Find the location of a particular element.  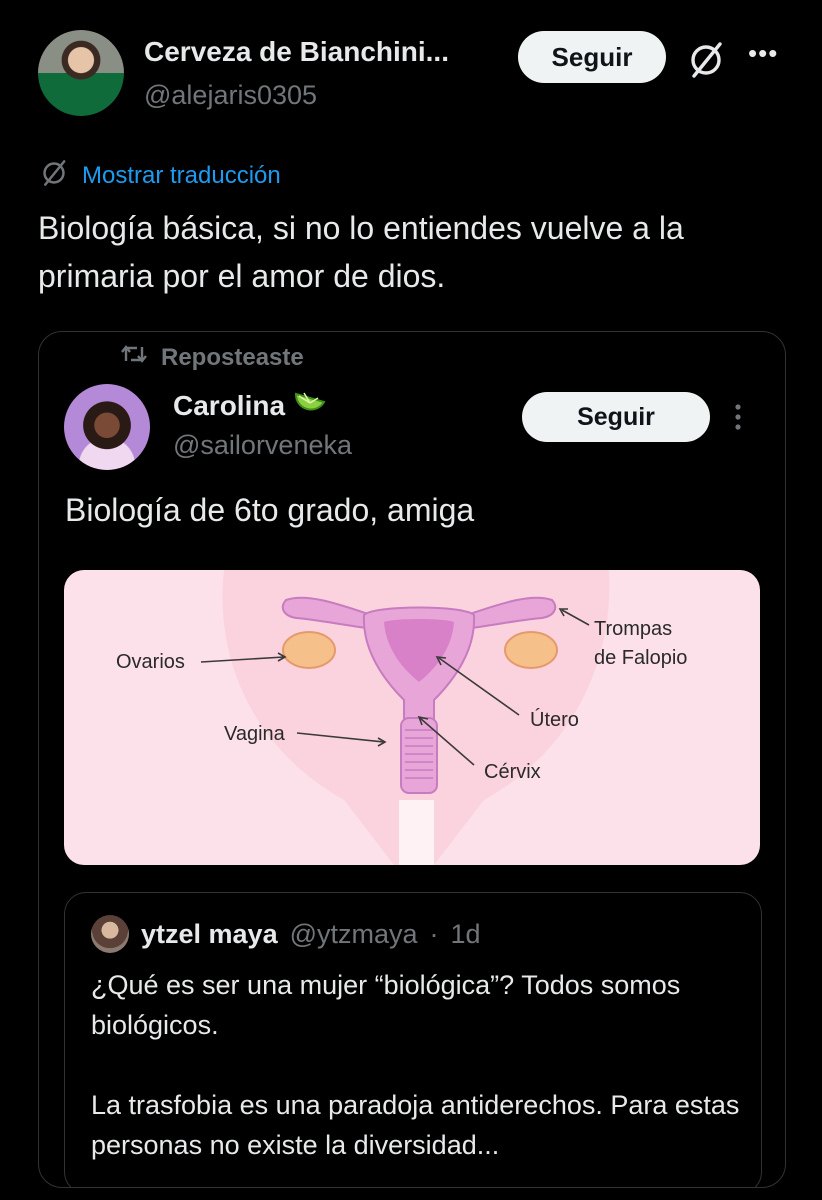

quote-follow-button: Seguir is located at coordinates (616, 417).